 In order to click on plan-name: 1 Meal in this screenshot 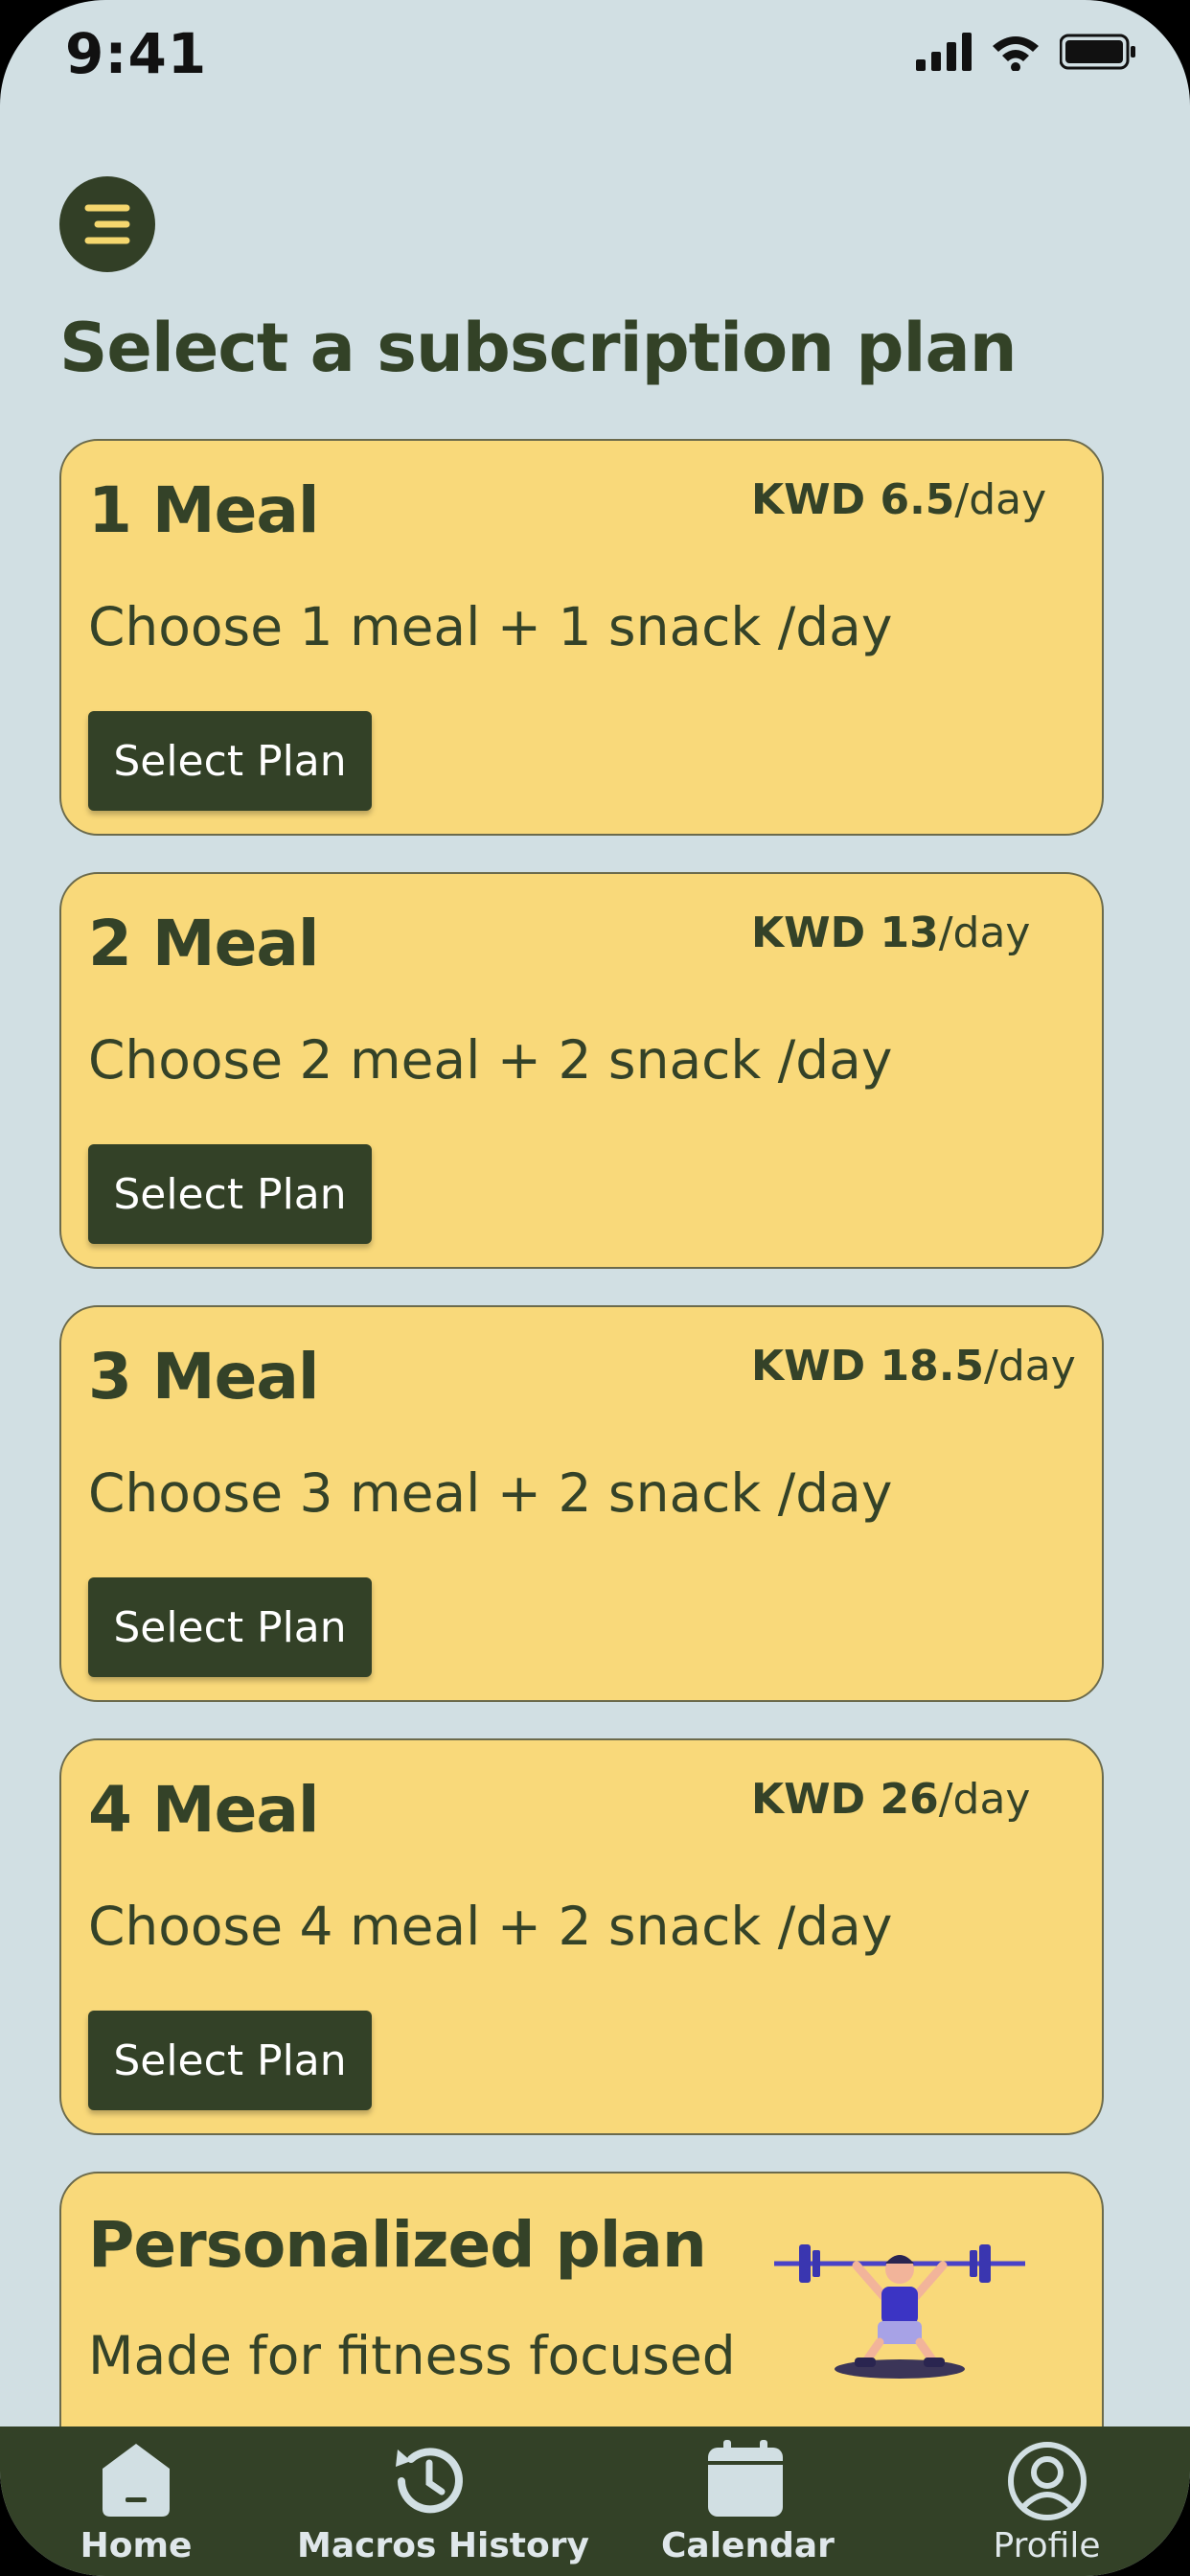, I will do `click(204, 510)`.